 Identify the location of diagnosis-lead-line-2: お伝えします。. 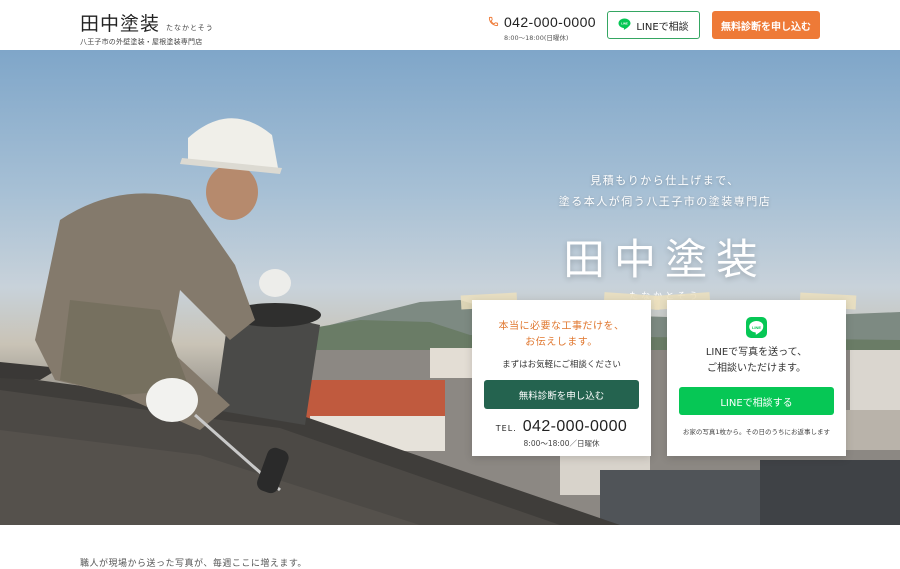
(561, 342).